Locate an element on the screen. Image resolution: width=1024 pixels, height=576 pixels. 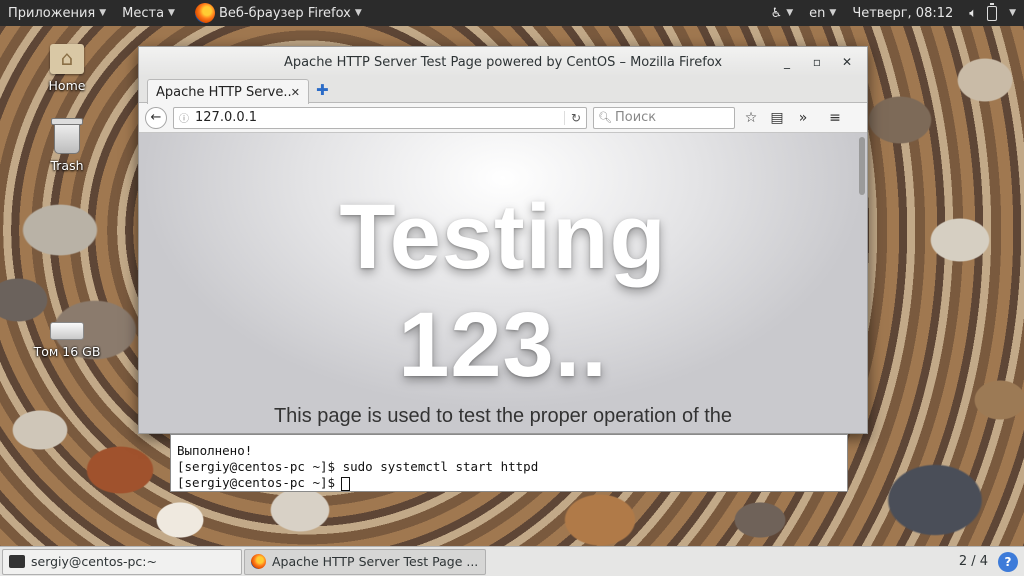
trash-icon is located at coordinates (67, 136).